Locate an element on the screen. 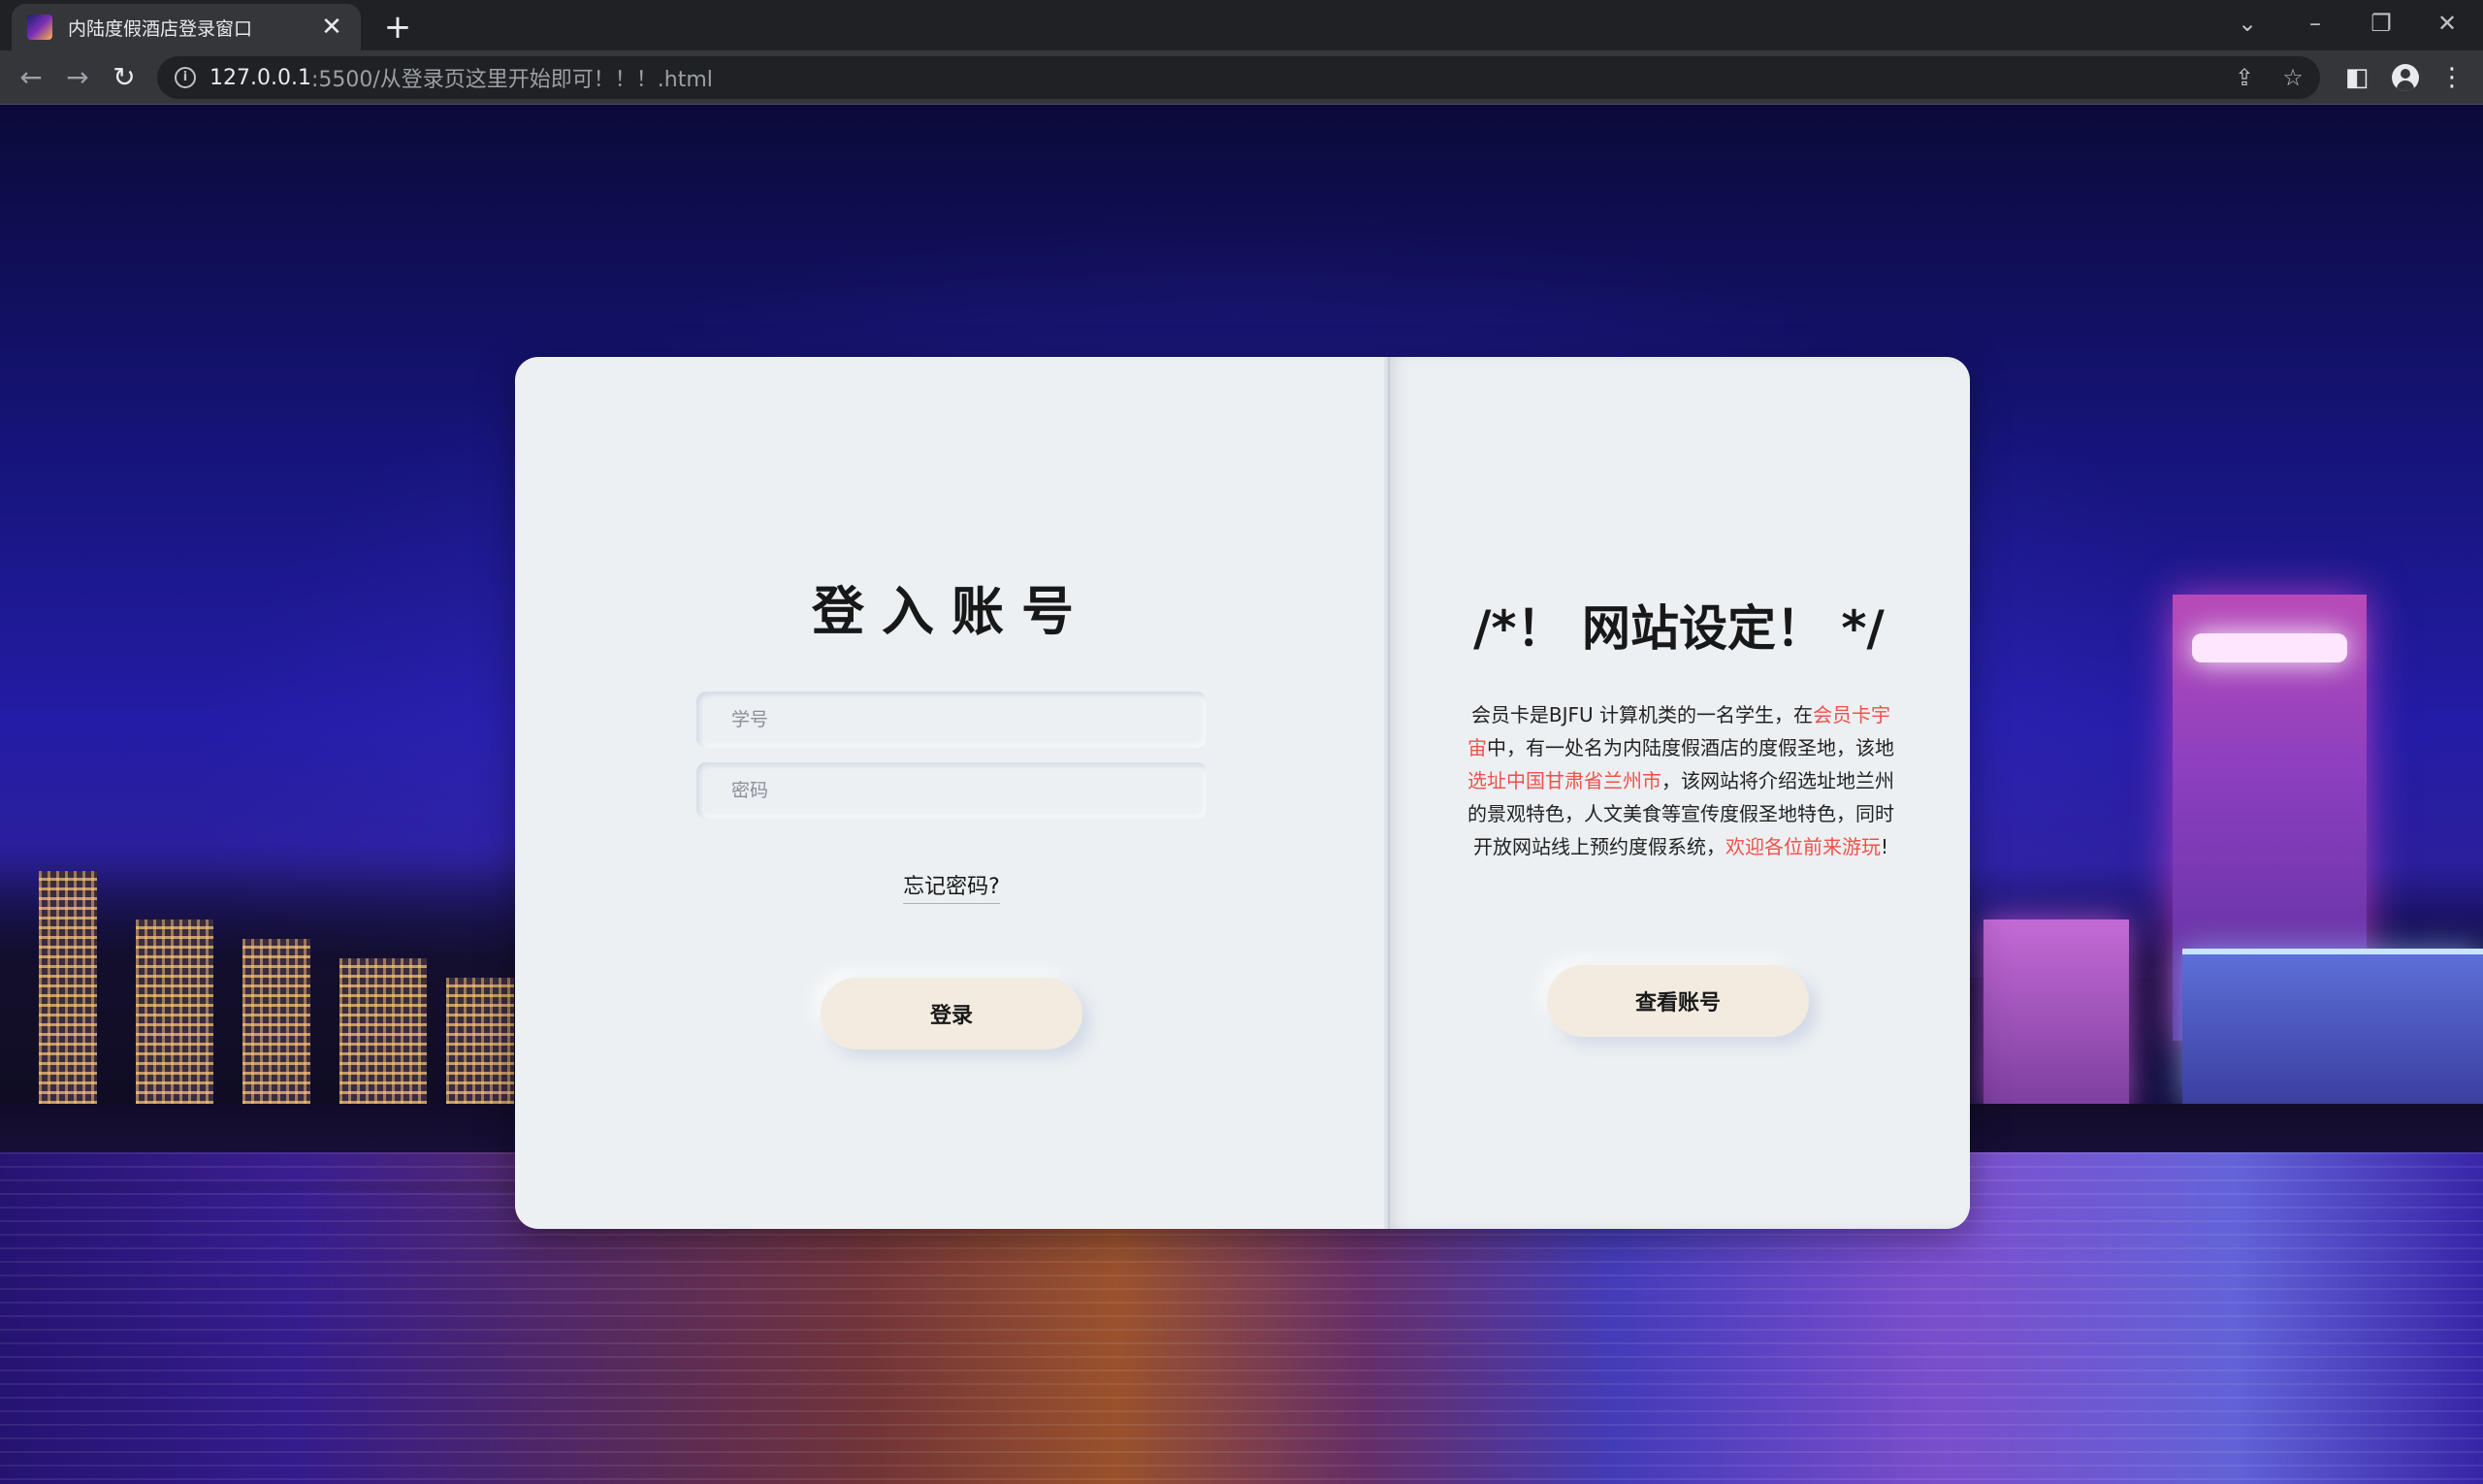 The width and height of the screenshot is (2483, 1484). favicon-icon is located at coordinates (40, 28).